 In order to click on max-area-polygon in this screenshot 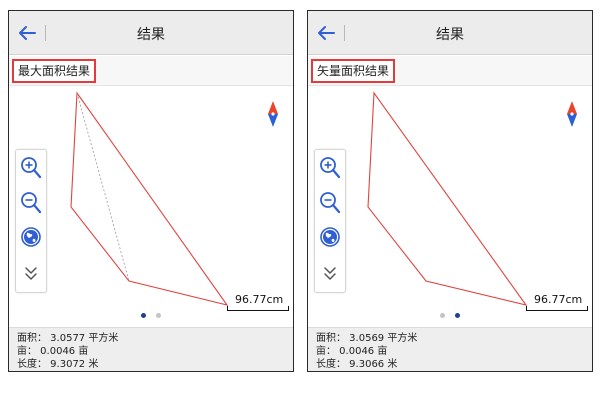, I will do `click(149, 198)`.